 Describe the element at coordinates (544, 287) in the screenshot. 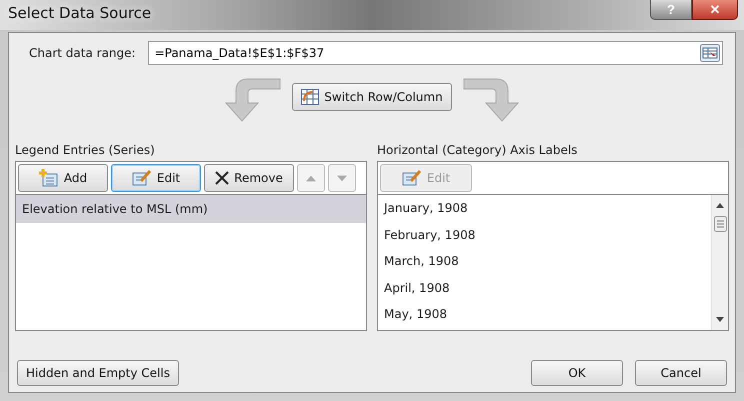

I see `axis-label-item: April, 1908` at that location.